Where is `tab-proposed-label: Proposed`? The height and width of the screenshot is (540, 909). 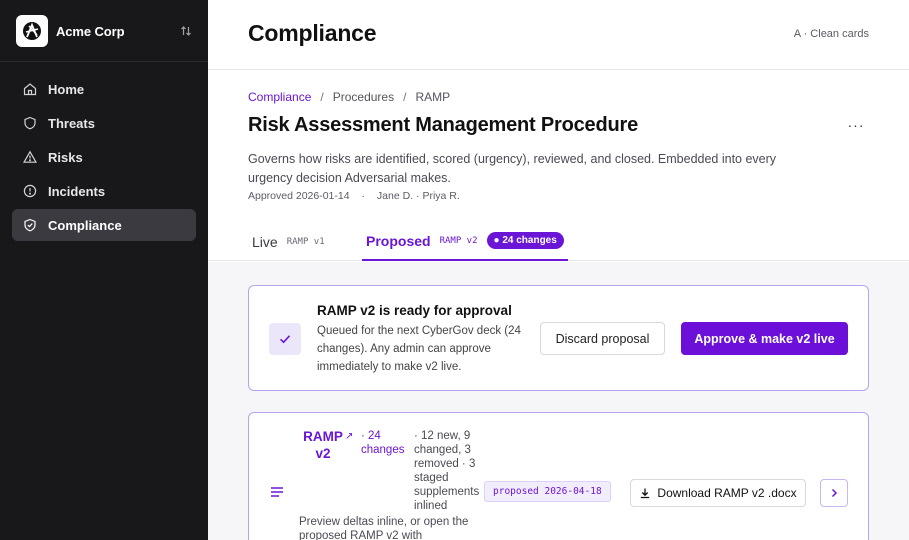
tab-proposed-label: Proposed is located at coordinates (398, 240).